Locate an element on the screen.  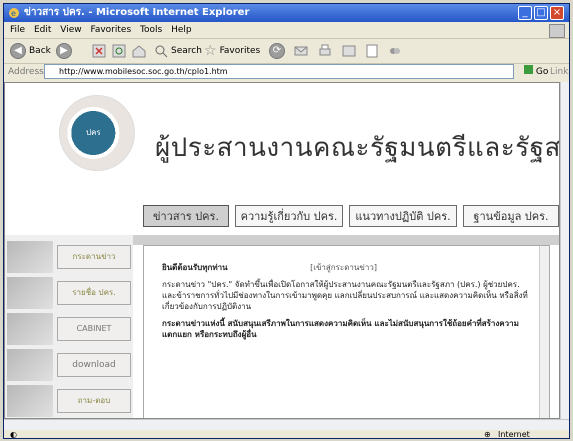
back-label: Back is located at coordinates (40, 51).